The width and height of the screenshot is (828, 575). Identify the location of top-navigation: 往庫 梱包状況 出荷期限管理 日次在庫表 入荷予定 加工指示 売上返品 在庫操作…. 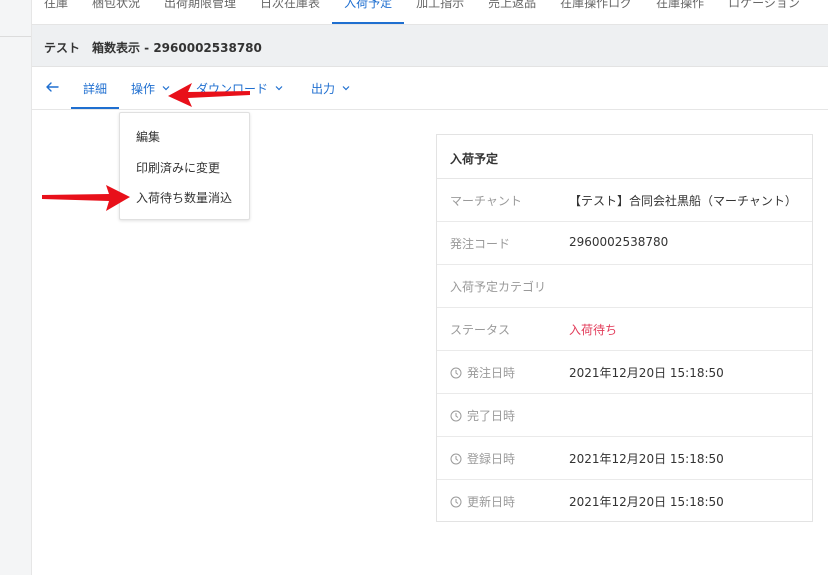
(430, 12).